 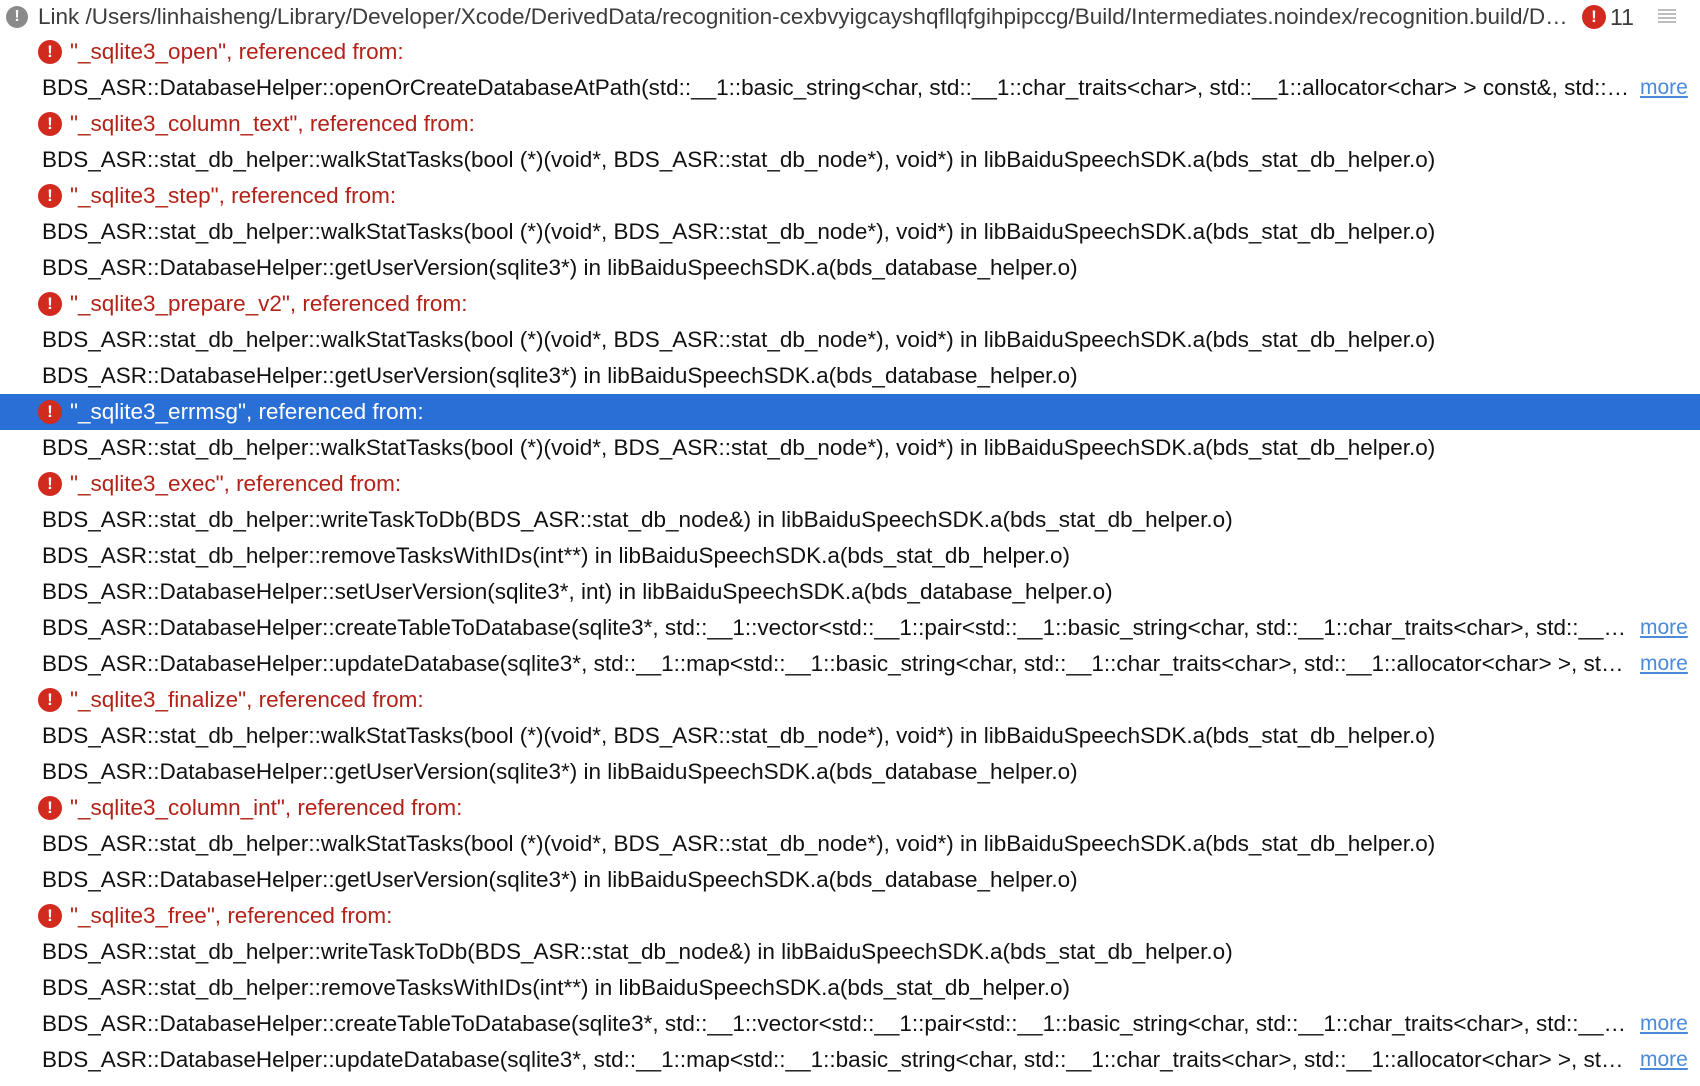 What do you see at coordinates (850, 808) in the screenshot?
I see `error-row: ! "_sqlite3_column_int", referenced from:` at bounding box center [850, 808].